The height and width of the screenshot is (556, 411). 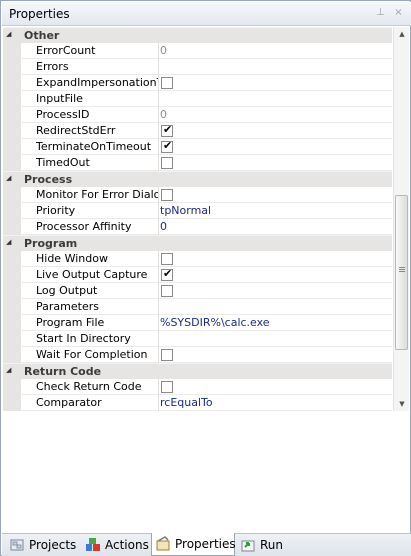 What do you see at coordinates (197, 179) in the screenshot?
I see `category-process: ◢ Process` at bounding box center [197, 179].